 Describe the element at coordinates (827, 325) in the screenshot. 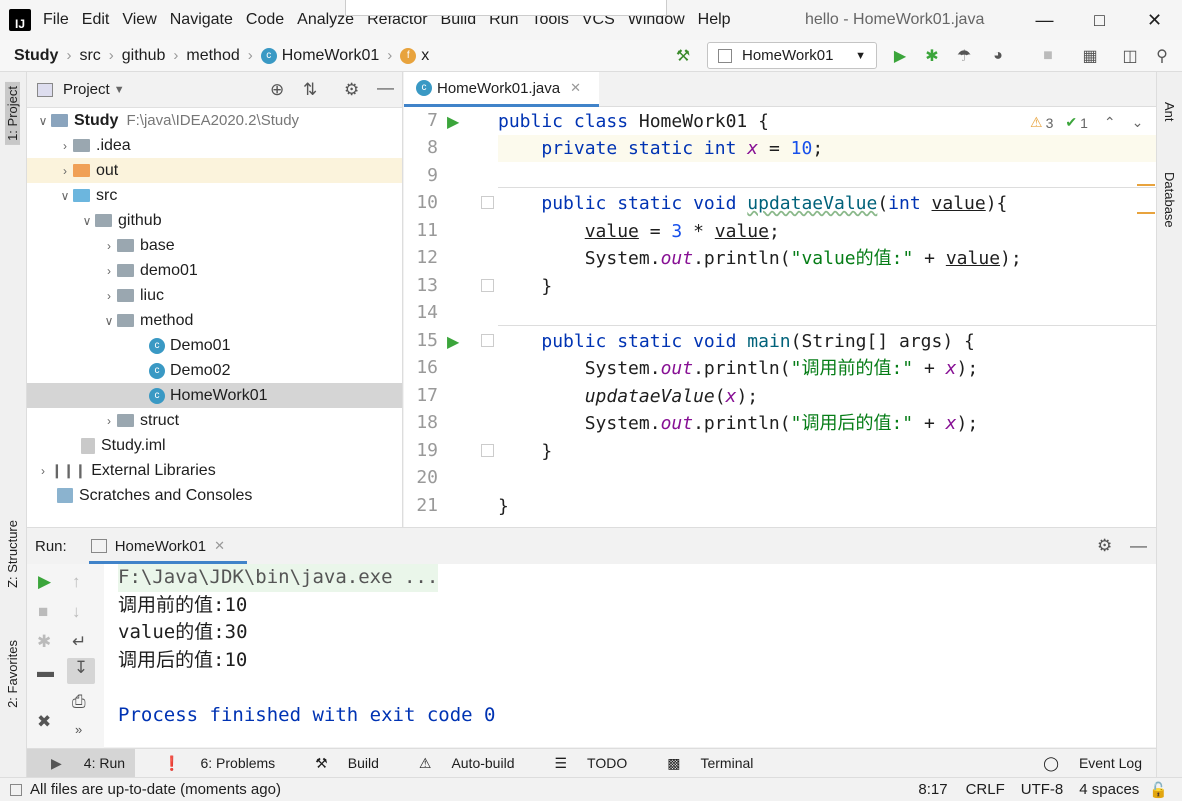

I see `method-separator` at that location.